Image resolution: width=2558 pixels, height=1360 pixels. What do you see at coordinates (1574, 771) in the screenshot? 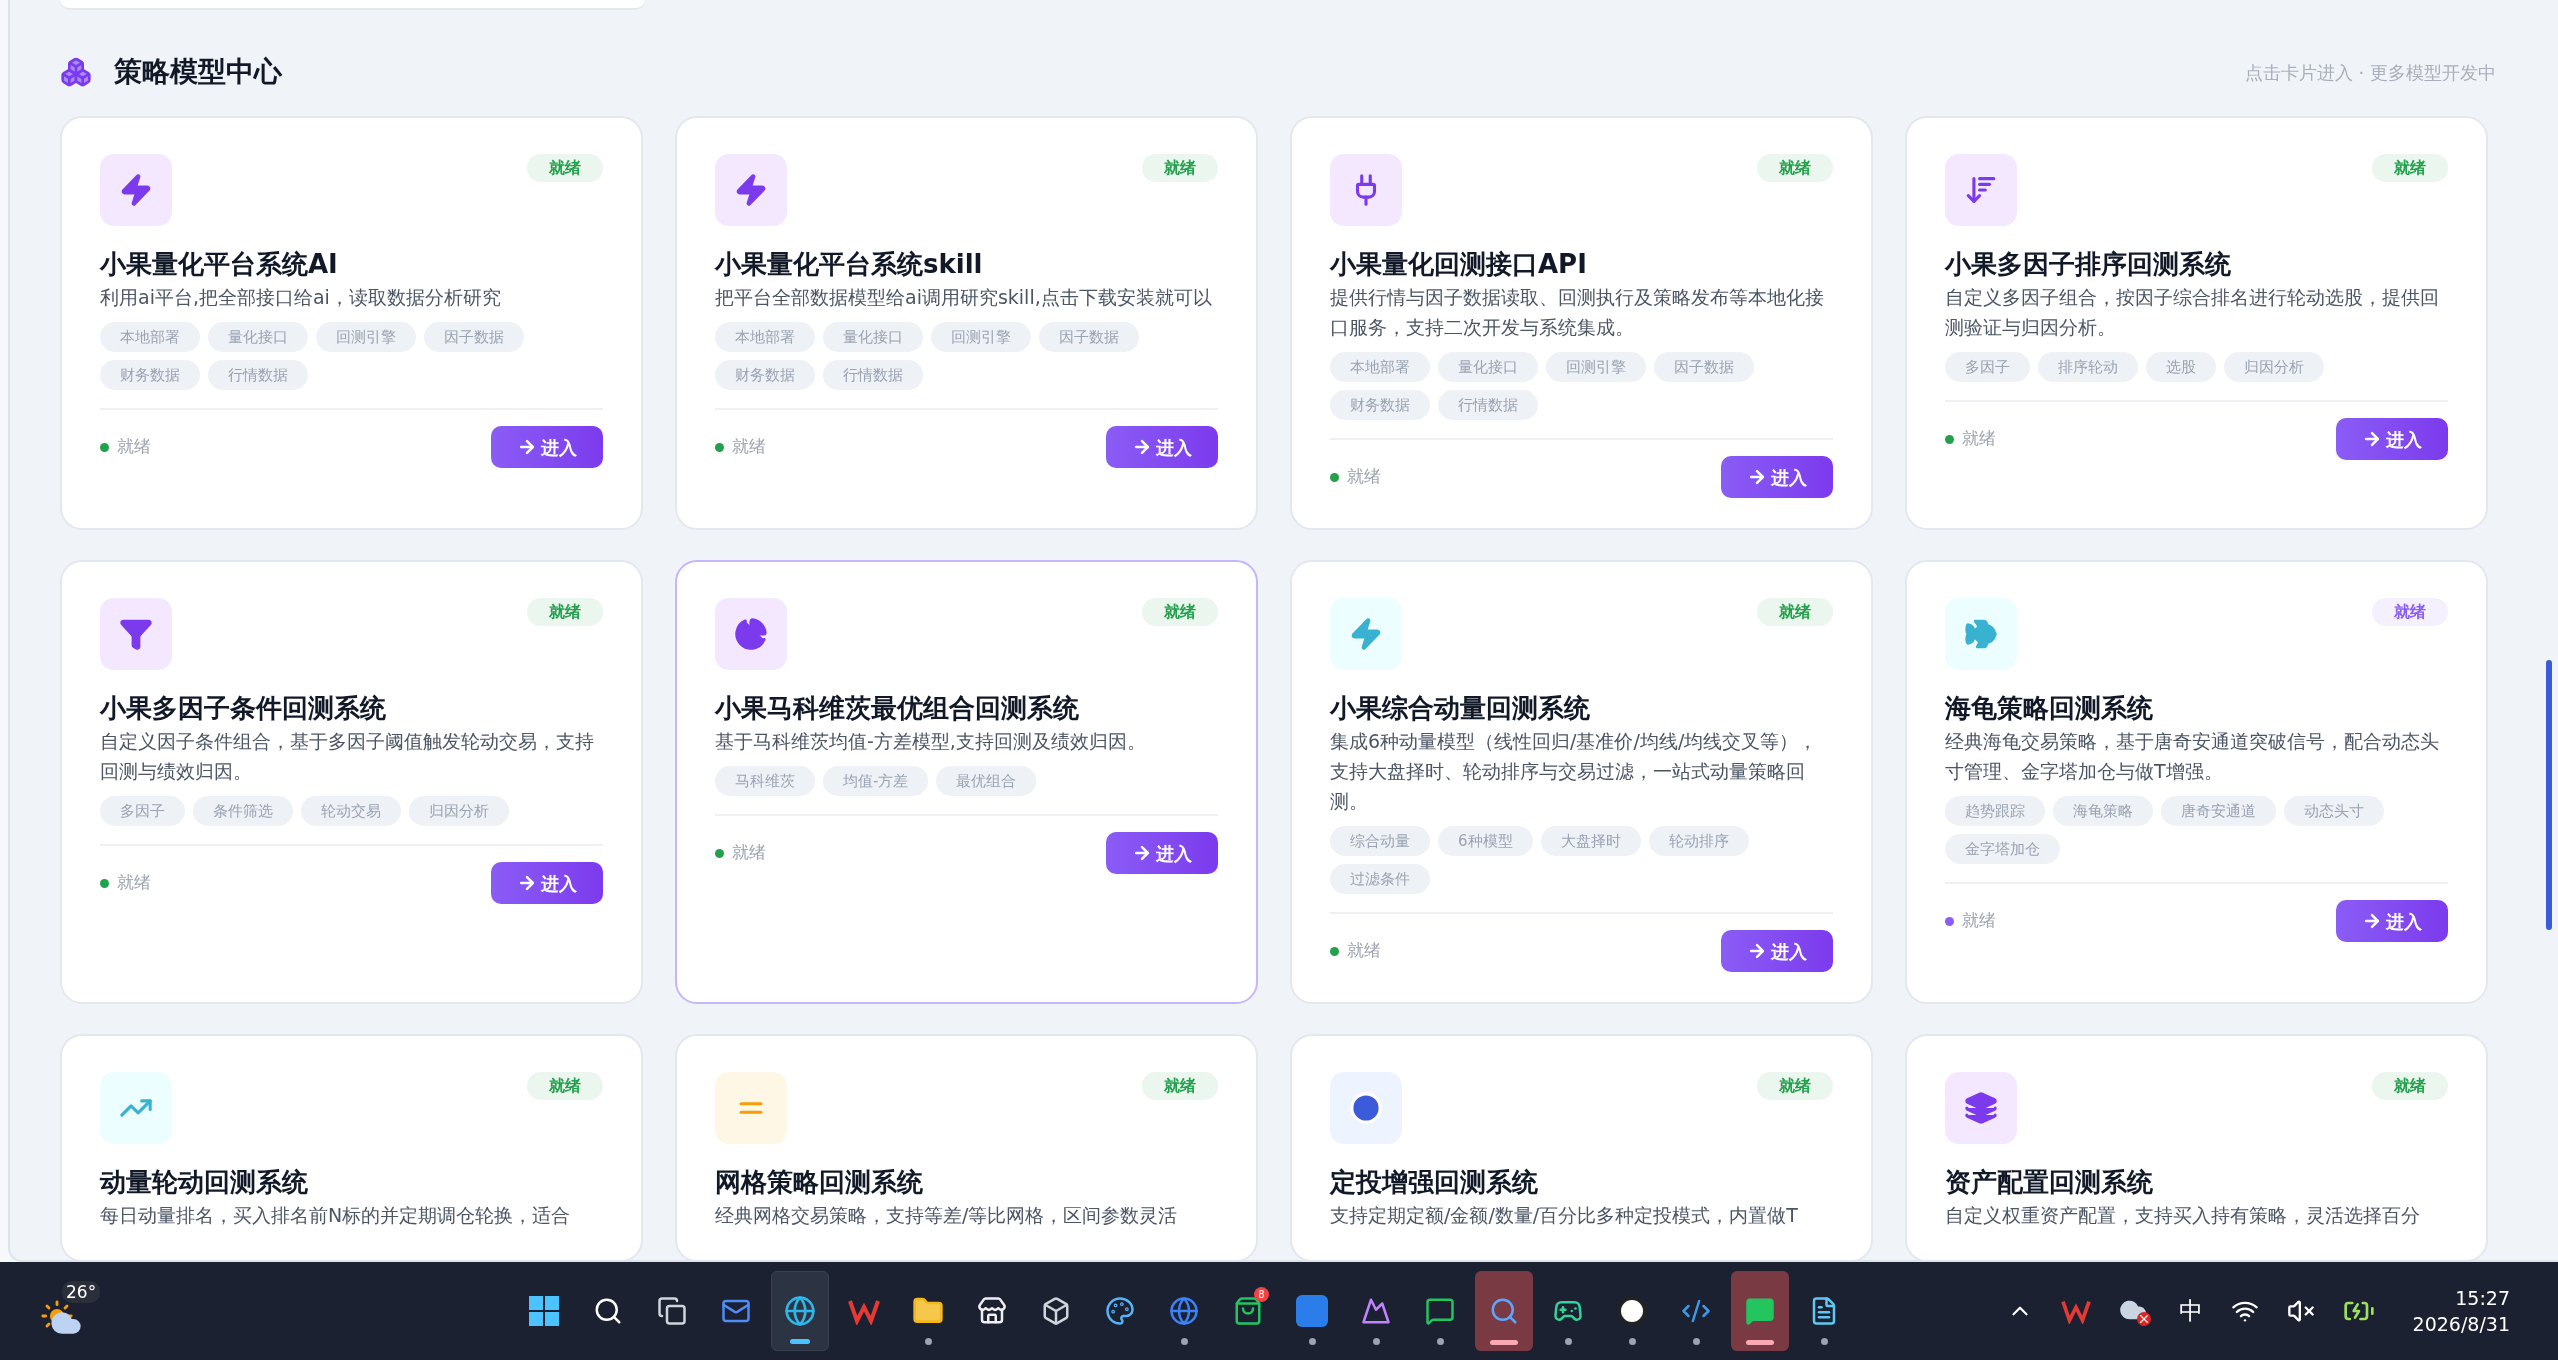
I see `card-description: 集成6种动量模型（线性回归/基准价/均线/均线交叉等），支持大盘择时、轮动排序与交易过滤，一站式动量策略回测。` at bounding box center [1574, 771].